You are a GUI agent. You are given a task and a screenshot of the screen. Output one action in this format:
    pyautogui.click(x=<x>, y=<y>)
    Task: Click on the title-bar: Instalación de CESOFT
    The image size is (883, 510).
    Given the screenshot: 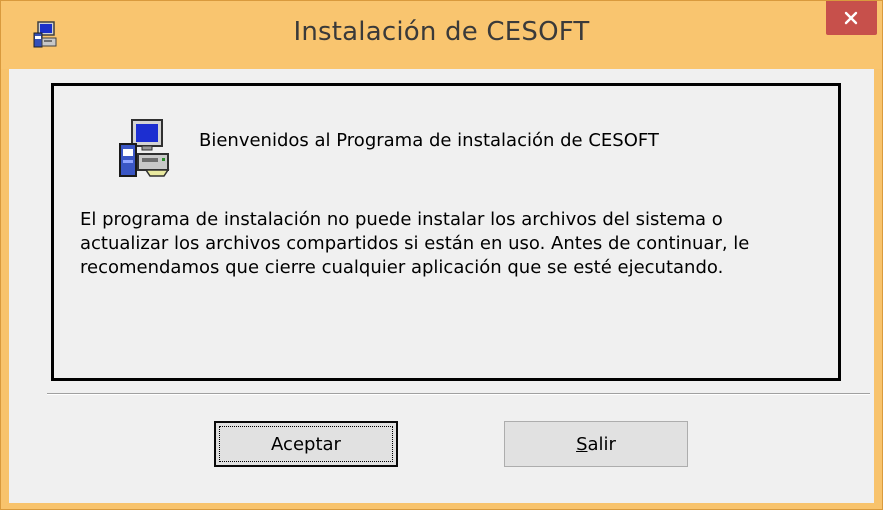 What is the action you would take?
    pyautogui.click(x=441, y=35)
    